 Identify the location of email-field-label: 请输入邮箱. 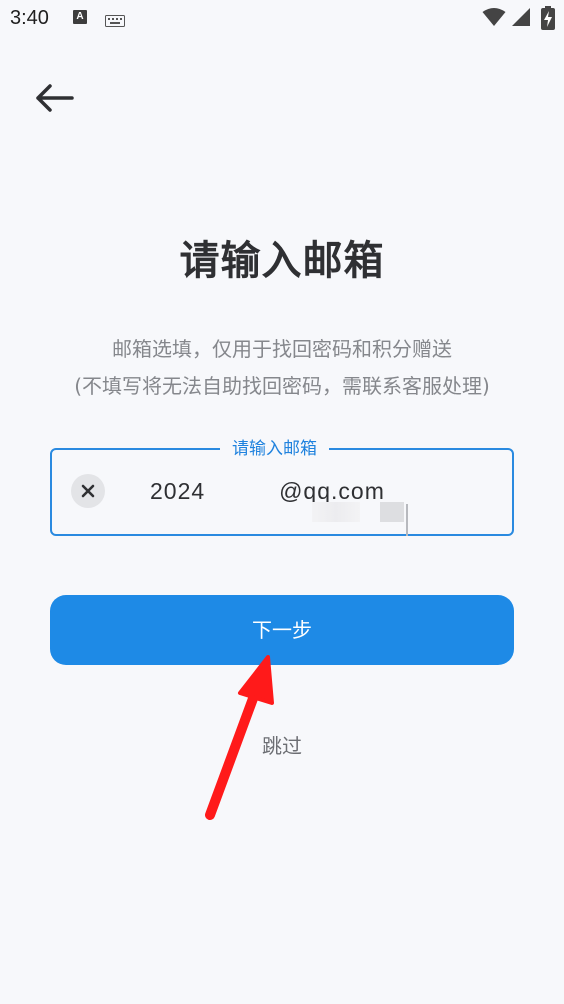
(274, 449).